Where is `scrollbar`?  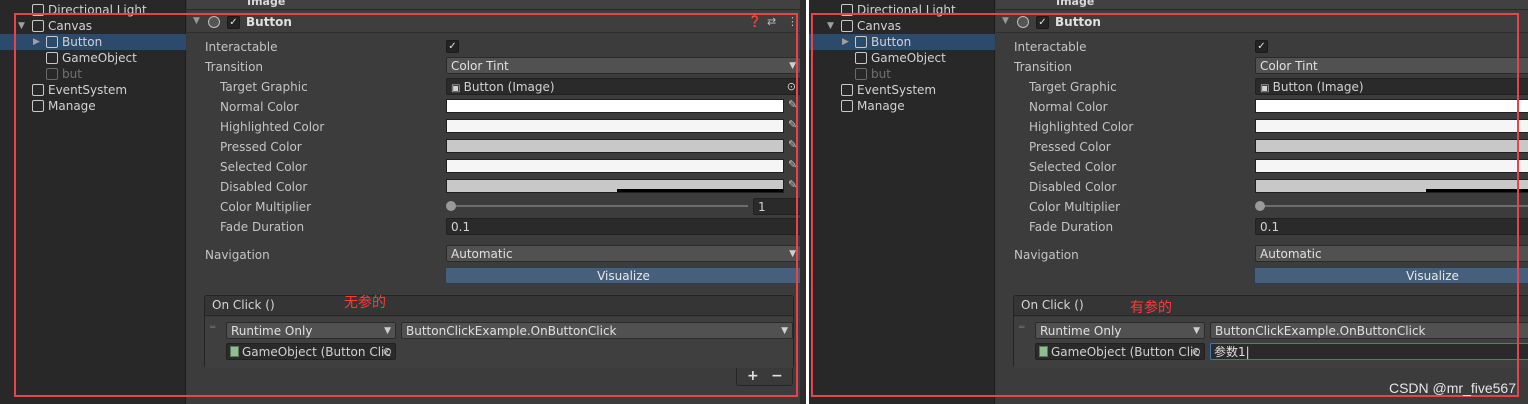
scrollbar is located at coordinates (803, 202).